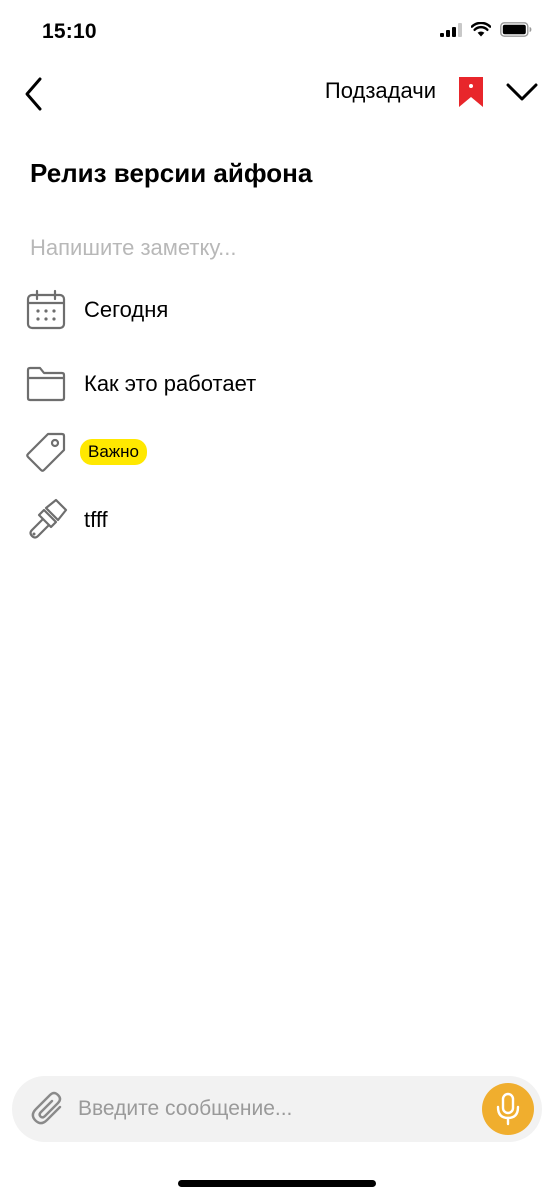 Image resolution: width=554 pixels, height=1200 pixels. I want to click on chevron-left-icon, so click(33, 94).